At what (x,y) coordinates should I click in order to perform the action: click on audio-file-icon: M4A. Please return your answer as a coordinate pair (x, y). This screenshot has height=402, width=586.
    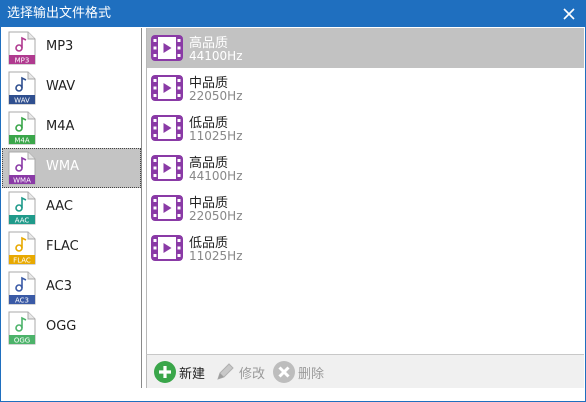
    Looking at the image, I should click on (22, 128).